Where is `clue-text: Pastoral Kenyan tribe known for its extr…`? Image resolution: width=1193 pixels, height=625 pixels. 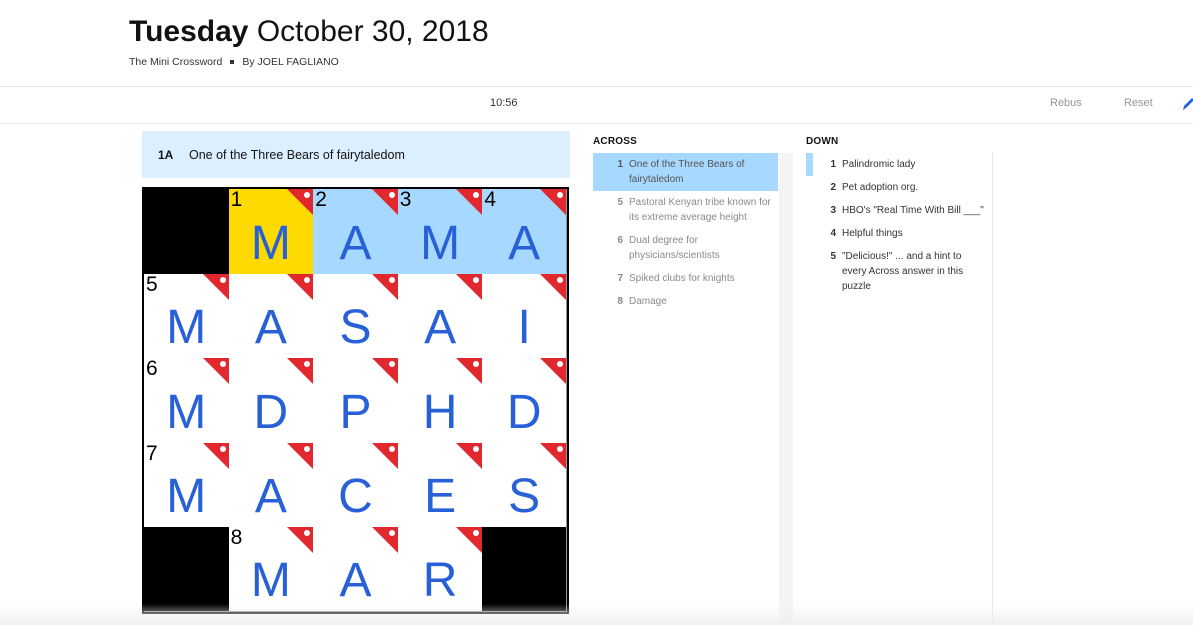 clue-text: Pastoral Kenyan tribe known for its extr… is located at coordinates (700, 210).